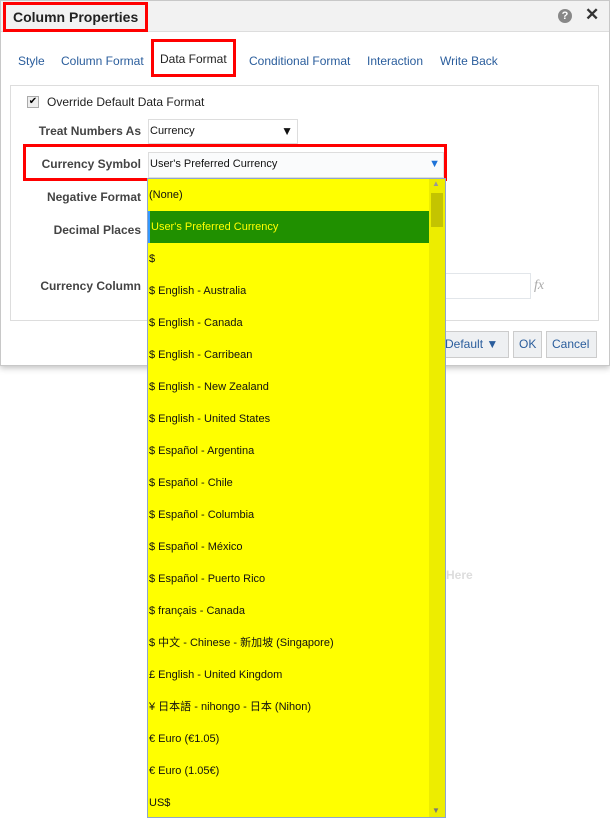 This screenshot has height=821, width=610. What do you see at coordinates (296, 643) in the screenshot?
I see `dropdown-option: $ 中文 - Chinese - 新加坡 (Singapore)` at bounding box center [296, 643].